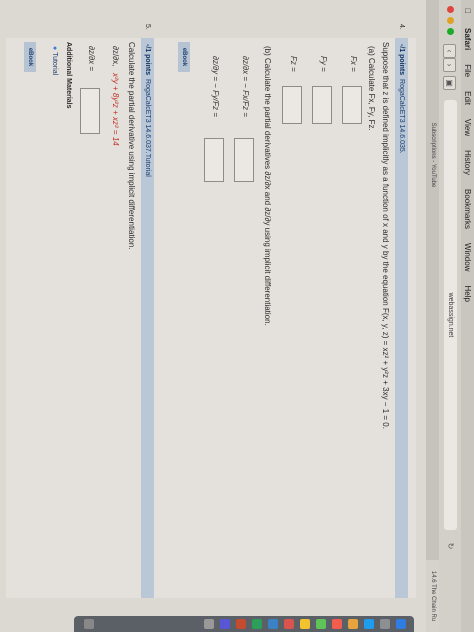 This screenshot has width=474, height=632. I want to click on word-icon, so click(273, 624).